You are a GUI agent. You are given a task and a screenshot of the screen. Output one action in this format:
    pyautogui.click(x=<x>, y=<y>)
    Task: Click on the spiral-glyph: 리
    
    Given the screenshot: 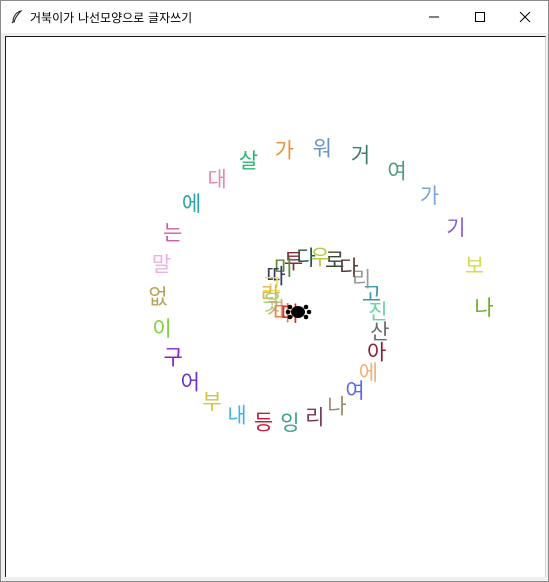 What is the action you would take?
    pyautogui.click(x=314, y=417)
    